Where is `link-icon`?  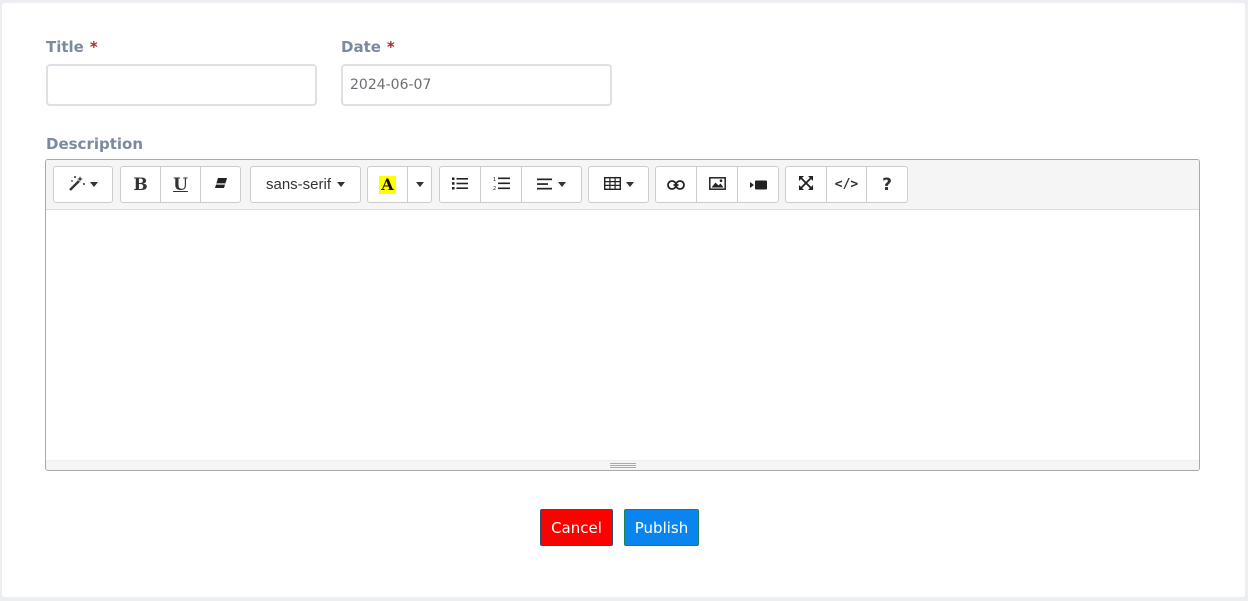 link-icon is located at coordinates (676, 185).